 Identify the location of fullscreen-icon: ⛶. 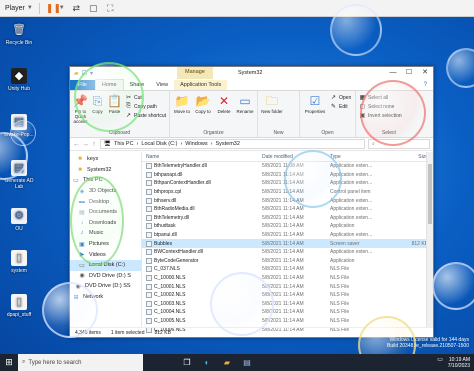
(110, 8).